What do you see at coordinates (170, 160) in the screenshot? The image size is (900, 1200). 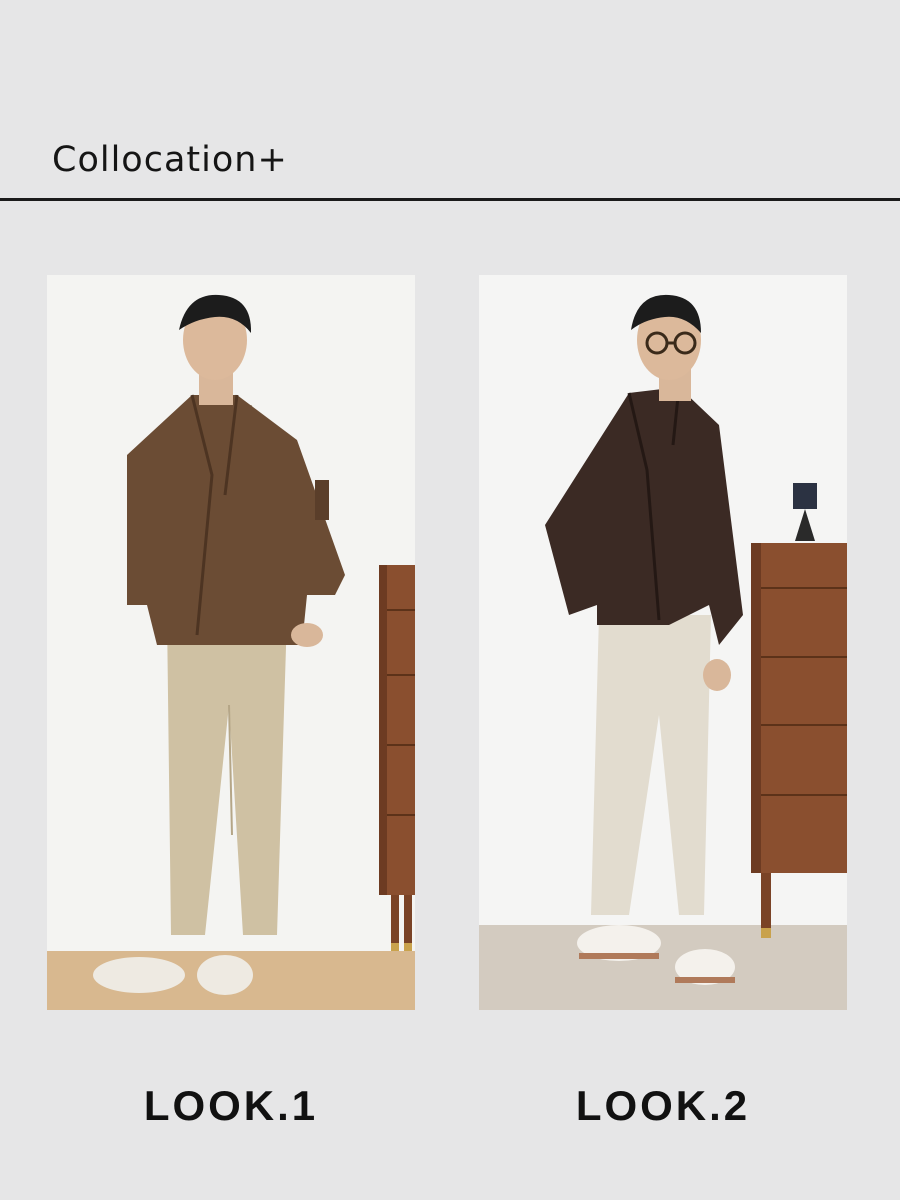 I see `page-title: Collocation+` at bounding box center [170, 160].